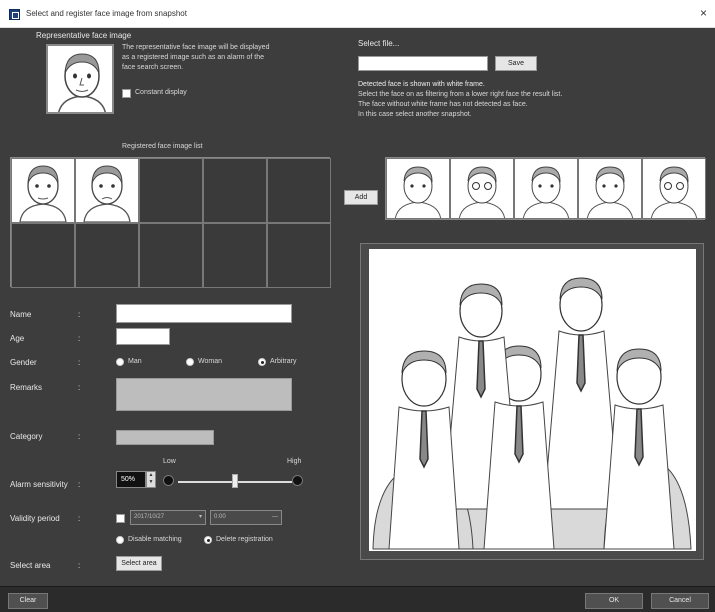  What do you see at coordinates (79, 362) in the screenshot?
I see `gender-colon: :` at bounding box center [79, 362].